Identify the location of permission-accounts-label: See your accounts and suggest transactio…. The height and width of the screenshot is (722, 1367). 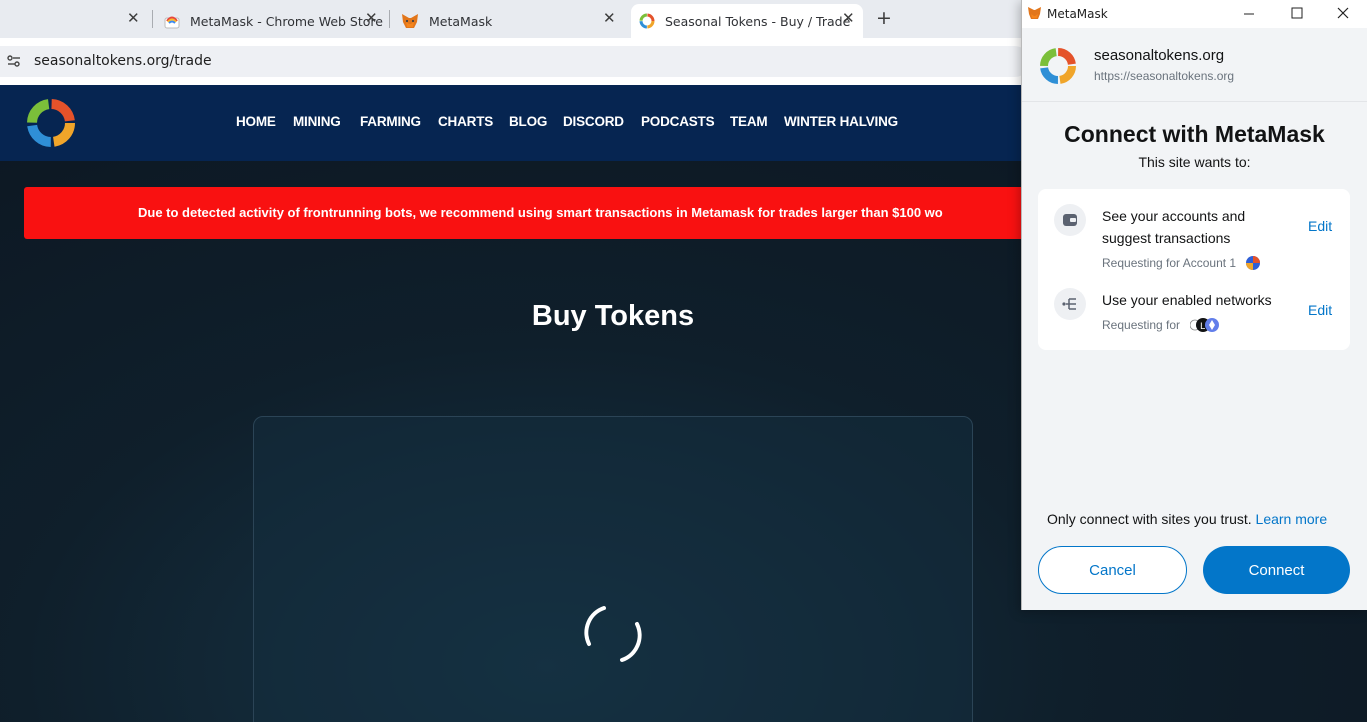
(1173, 227).